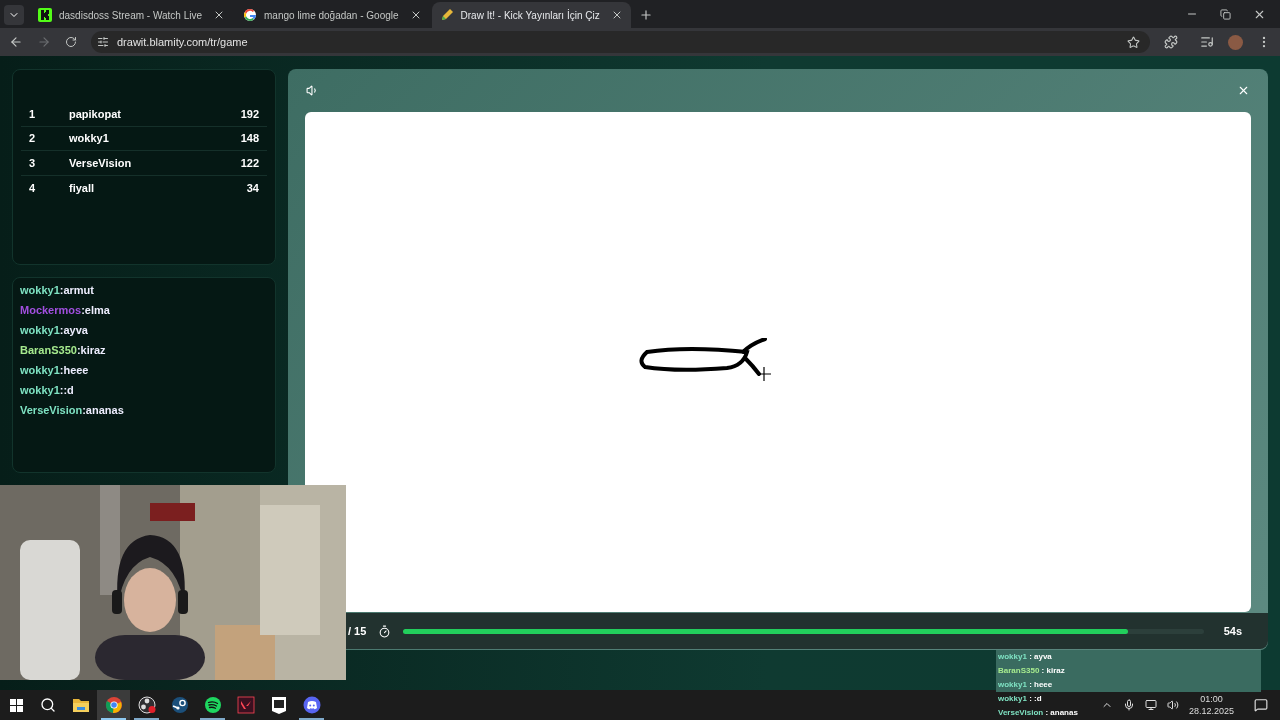 The height and width of the screenshot is (720, 1280). Describe the element at coordinates (82, 188) in the screenshot. I see `player-name: fiyall` at that location.